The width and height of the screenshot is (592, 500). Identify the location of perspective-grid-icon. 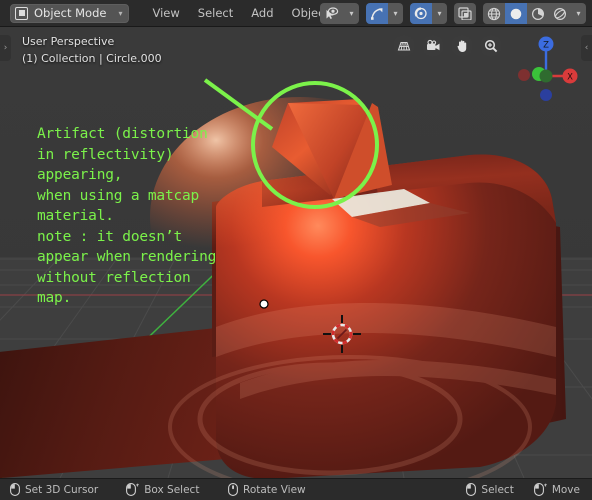
(404, 46).